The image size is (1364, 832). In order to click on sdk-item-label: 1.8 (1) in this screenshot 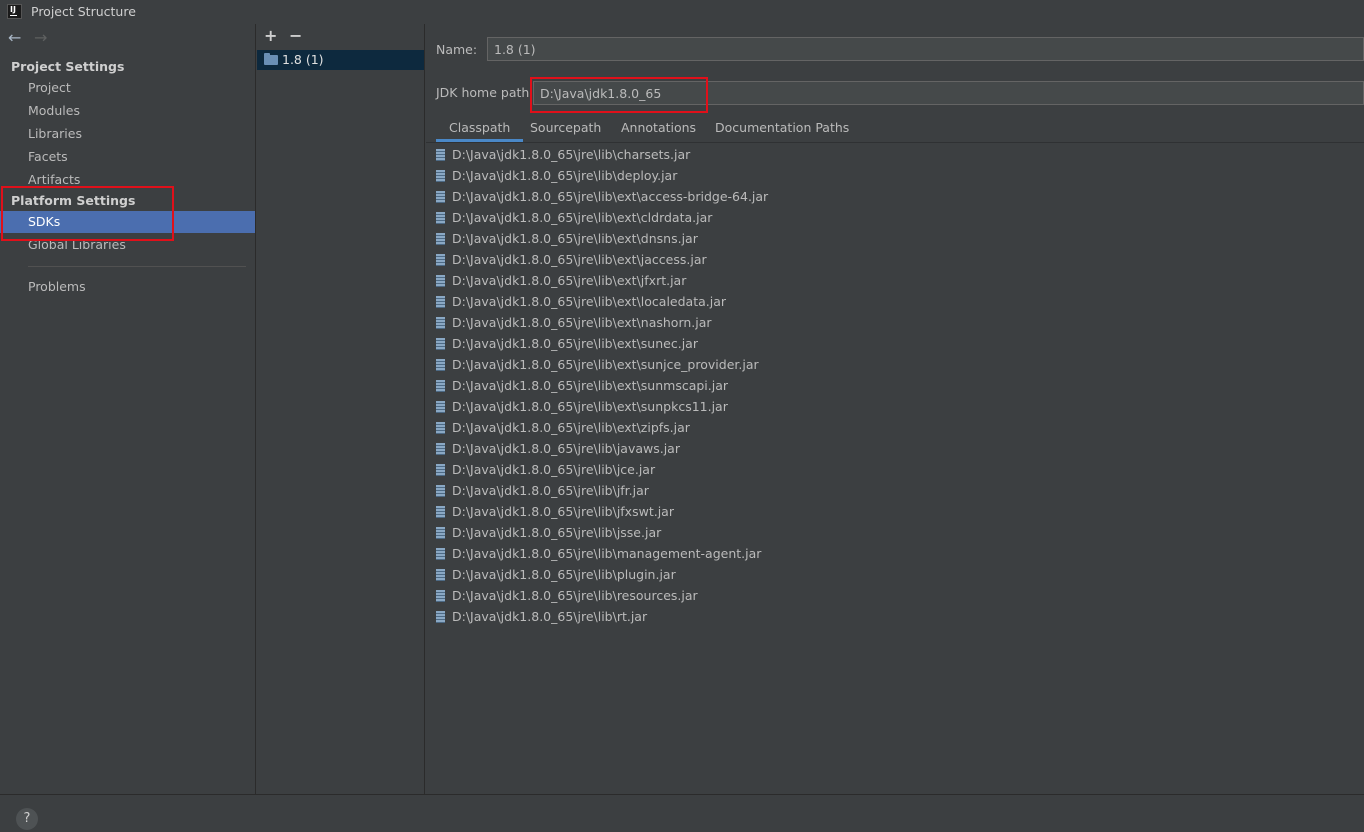, I will do `click(303, 59)`.